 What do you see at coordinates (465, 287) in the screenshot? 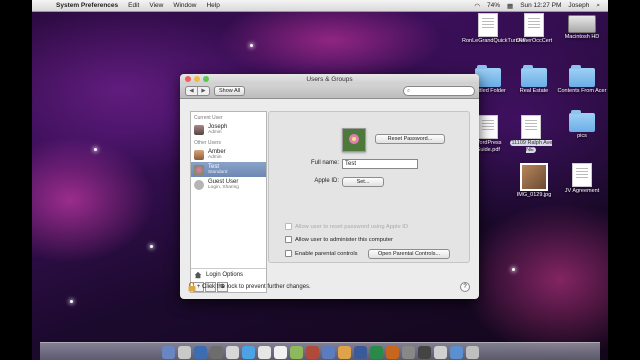
I see `help-button: ?` at bounding box center [465, 287].